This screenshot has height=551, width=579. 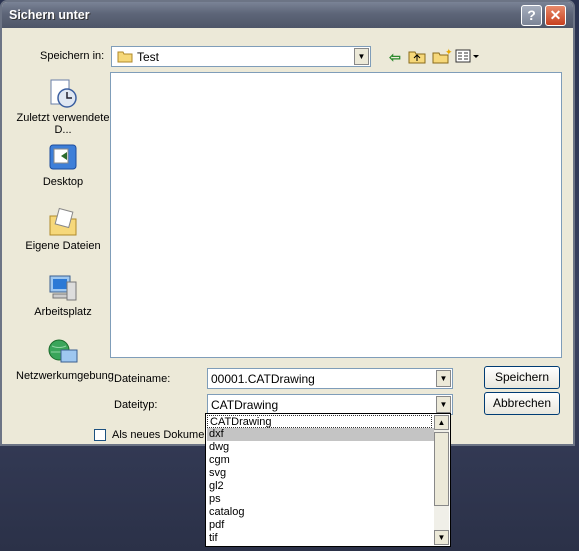 What do you see at coordinates (287, 15) in the screenshot?
I see `title-bar: Sichern unter ? ✕` at bounding box center [287, 15].